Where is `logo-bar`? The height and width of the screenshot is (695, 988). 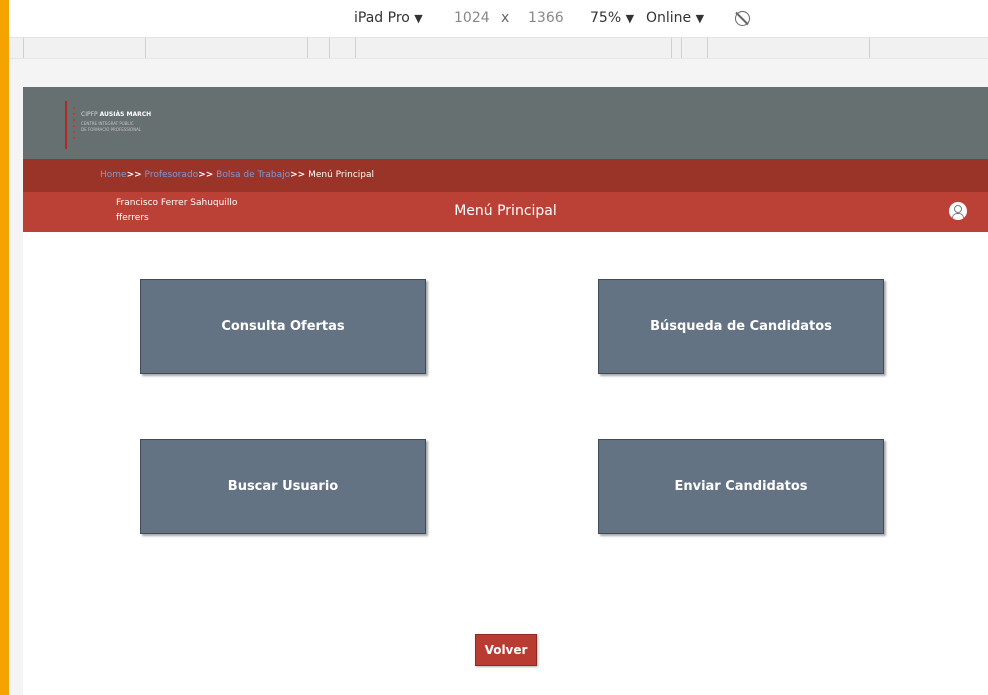
logo-bar is located at coordinates (67, 125).